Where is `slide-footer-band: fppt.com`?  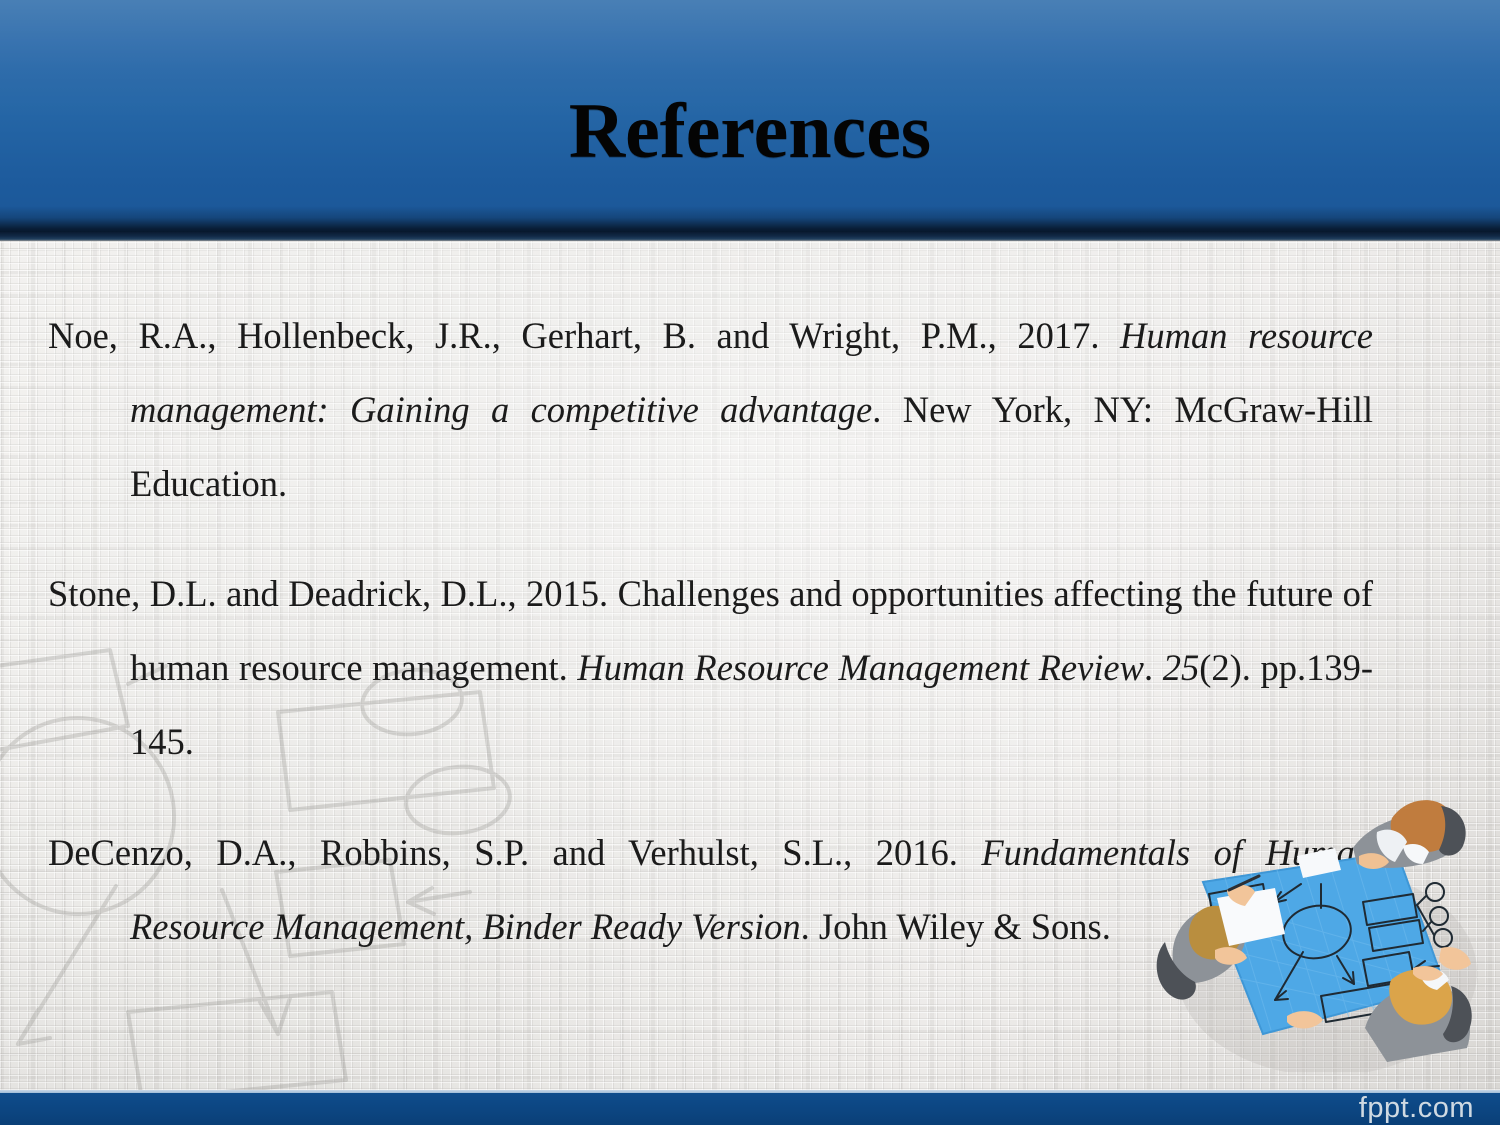
slide-footer-band: fppt.com is located at coordinates (750, 1108).